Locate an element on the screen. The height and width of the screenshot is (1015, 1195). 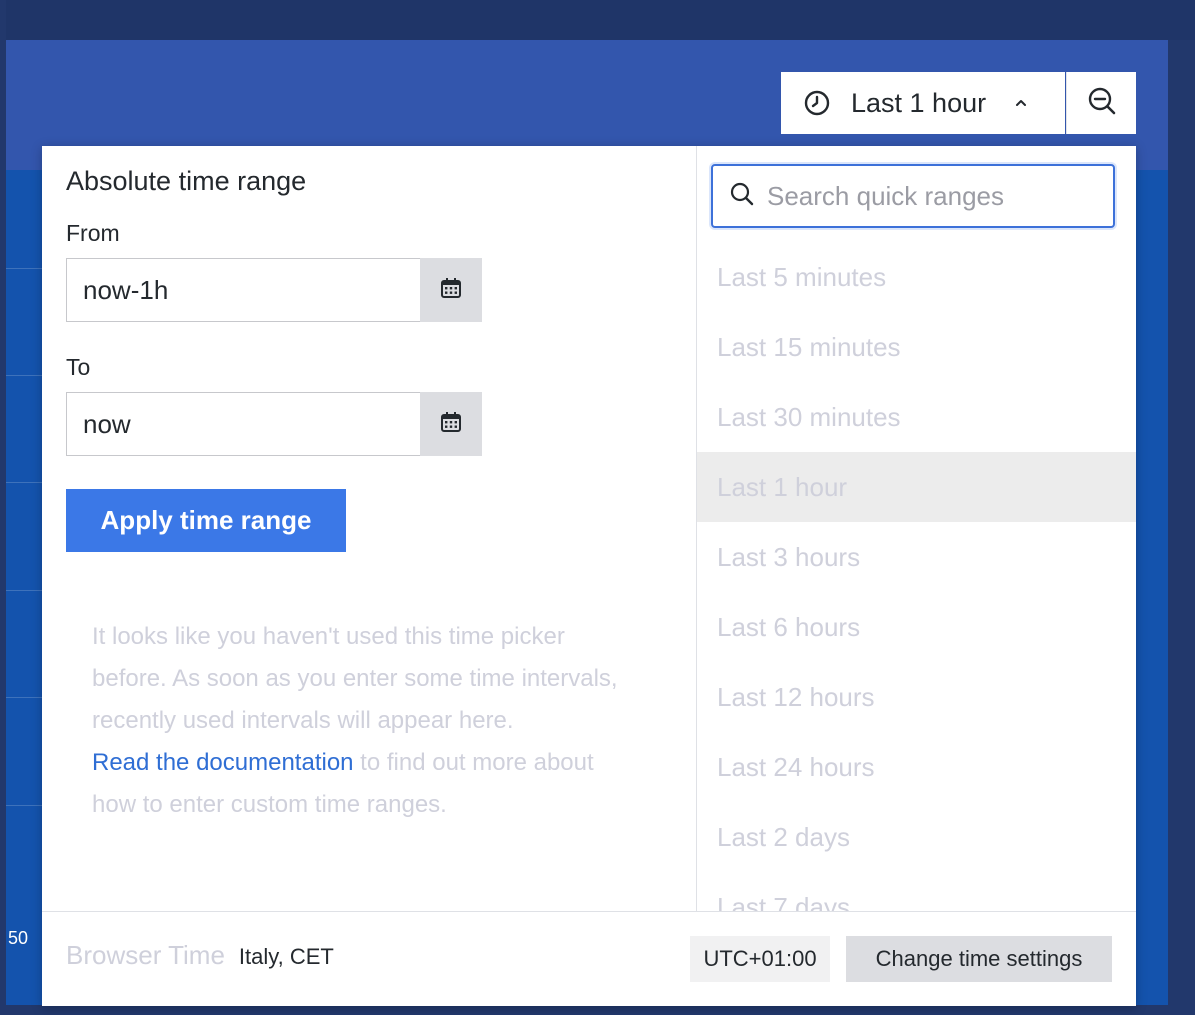
quick-ranges-search is located at coordinates (913, 196).